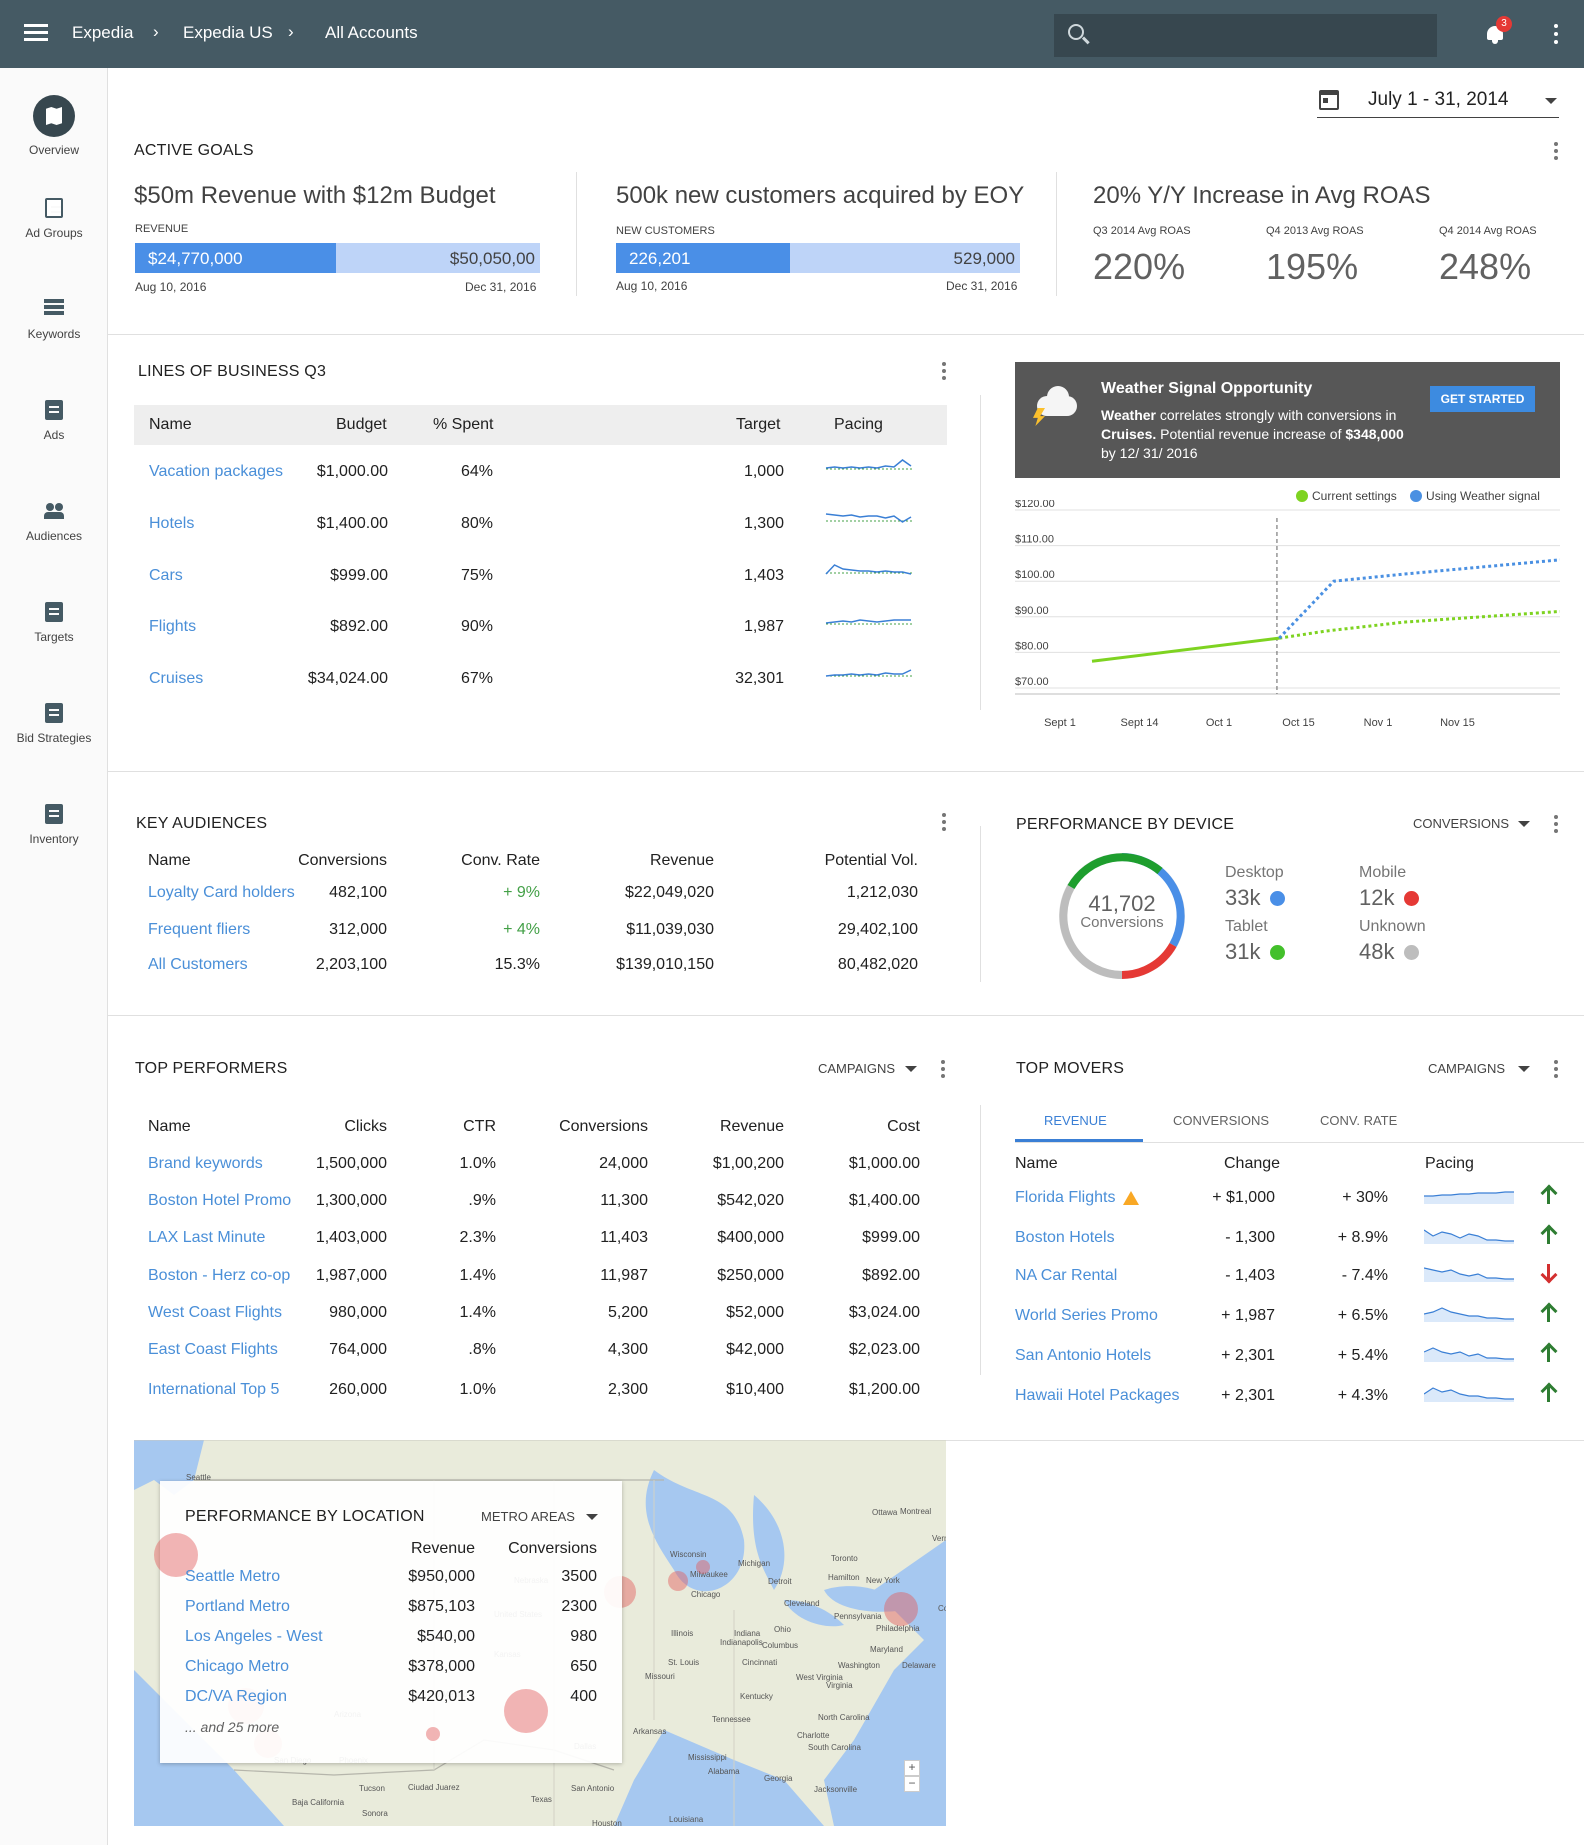 The image size is (1584, 1845). Describe the element at coordinates (172, 627) in the screenshot. I see `lob-row-name: Flights` at that location.